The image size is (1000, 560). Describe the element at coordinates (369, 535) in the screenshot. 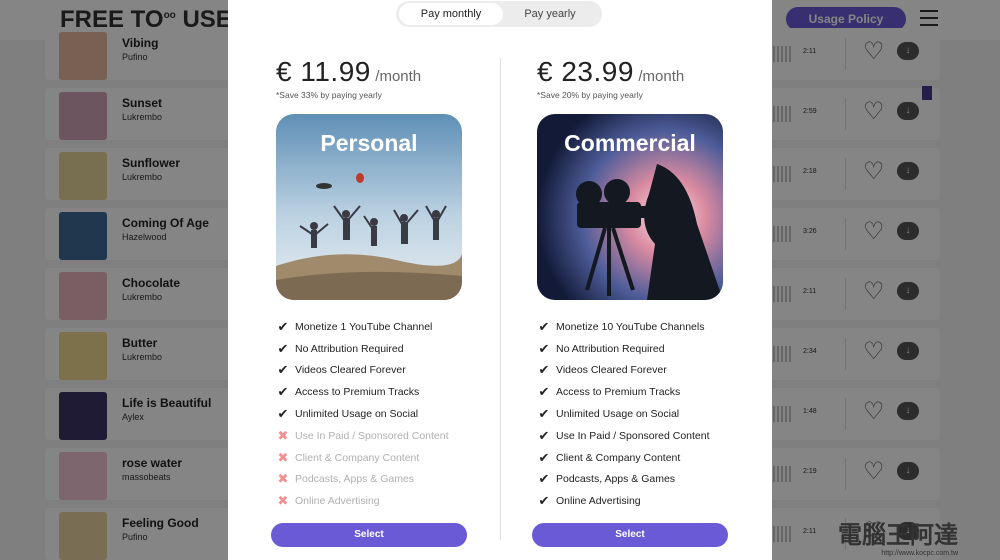

I see `select-personal-button: Select` at that location.